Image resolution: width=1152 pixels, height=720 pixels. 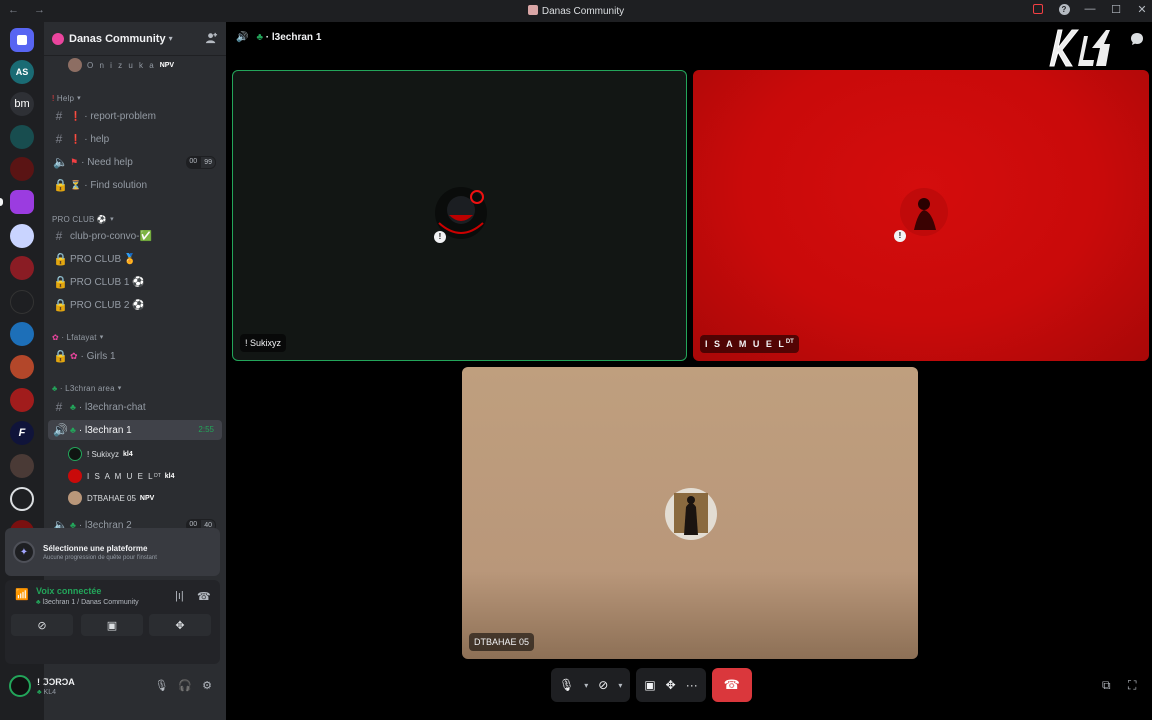 What do you see at coordinates (135, 185) in the screenshot?
I see `channel-find-solution: 🔒 ⏳ · Find solution` at bounding box center [135, 185].